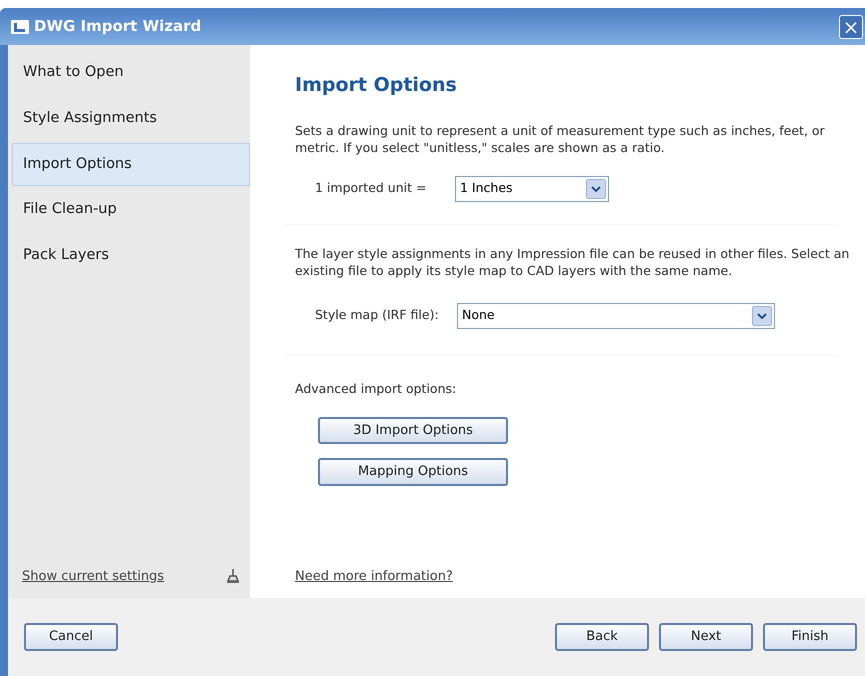  Describe the element at coordinates (376, 85) in the screenshot. I see `section-heading: Import Options` at that location.